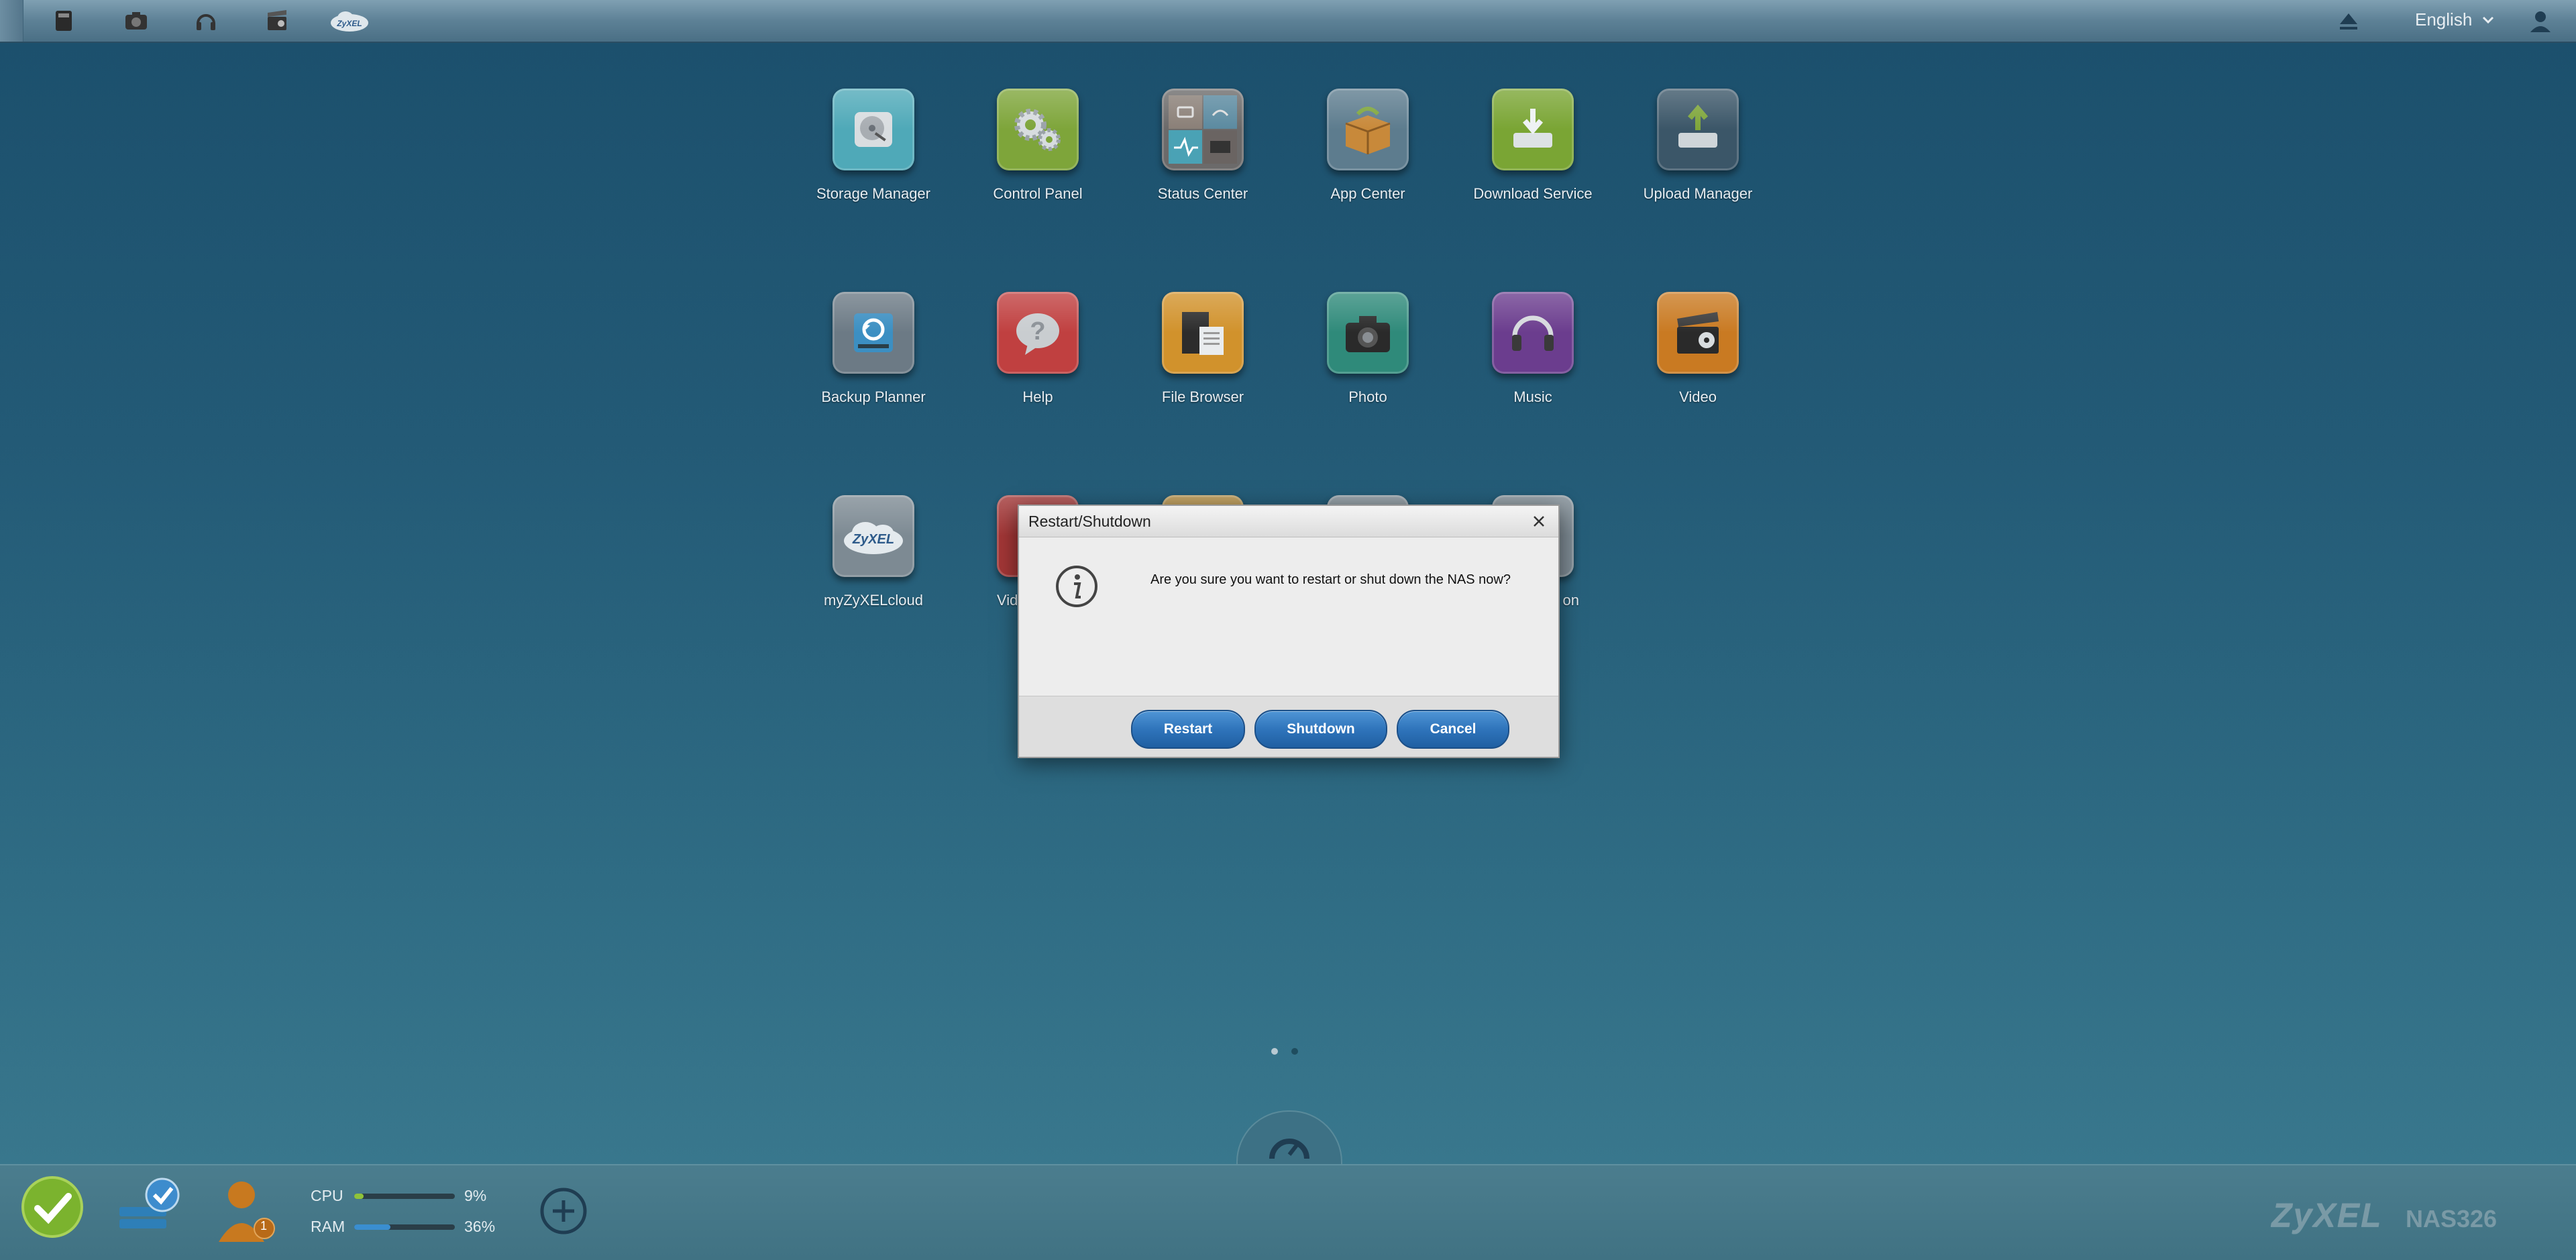 This screenshot has width=2576, height=1260. I want to click on app-backup-planner: Backup Planner, so click(873, 349).